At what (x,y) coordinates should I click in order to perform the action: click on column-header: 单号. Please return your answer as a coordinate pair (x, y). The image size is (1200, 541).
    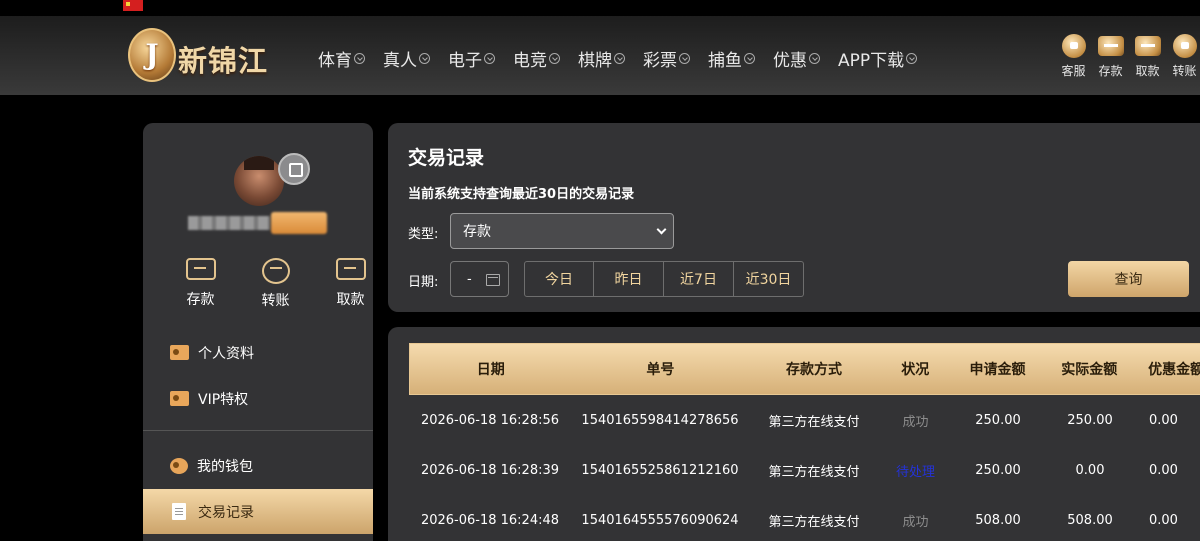
    Looking at the image, I should click on (660, 370).